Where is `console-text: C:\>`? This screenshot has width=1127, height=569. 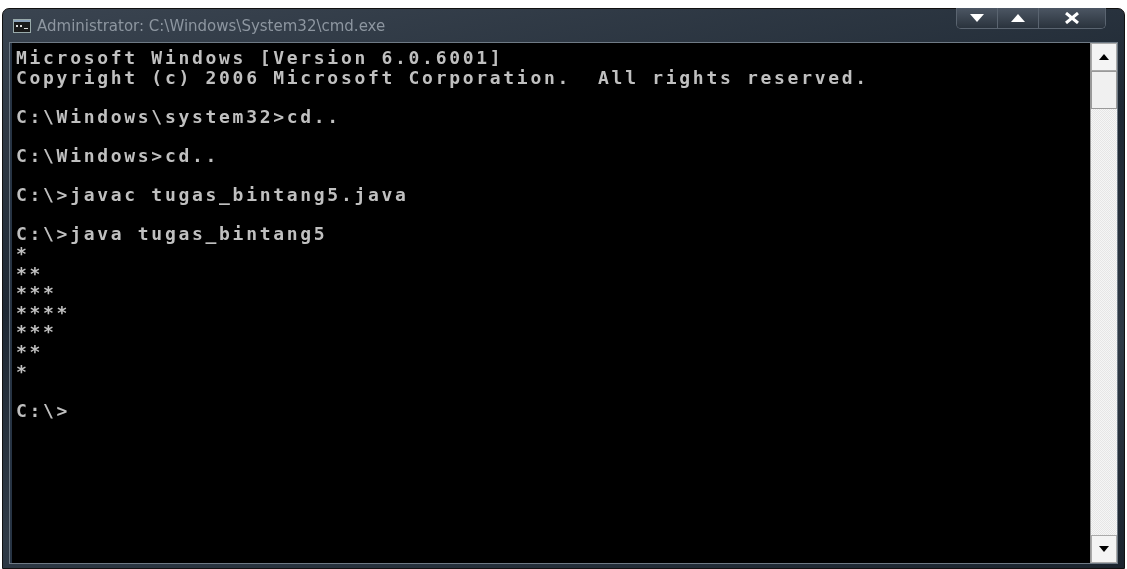 console-text: C:\> is located at coordinates (44, 410).